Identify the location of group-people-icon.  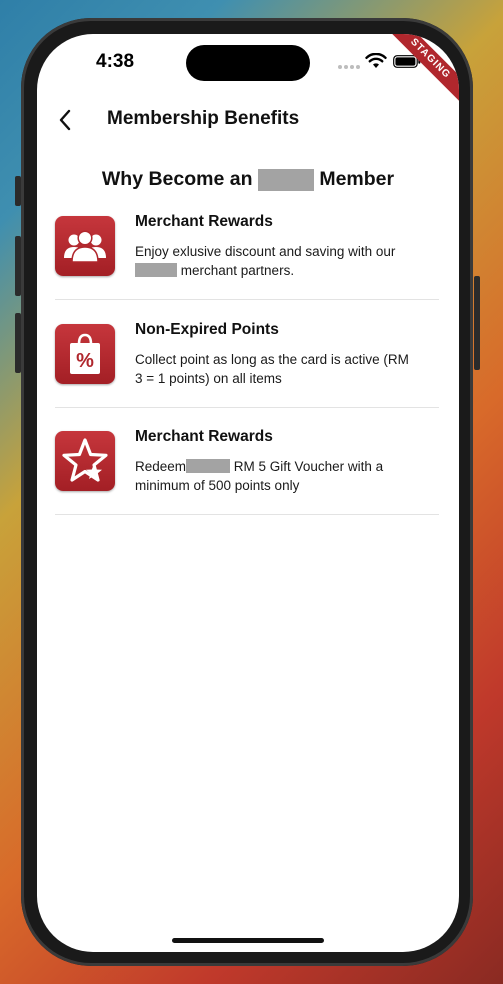
(85, 246).